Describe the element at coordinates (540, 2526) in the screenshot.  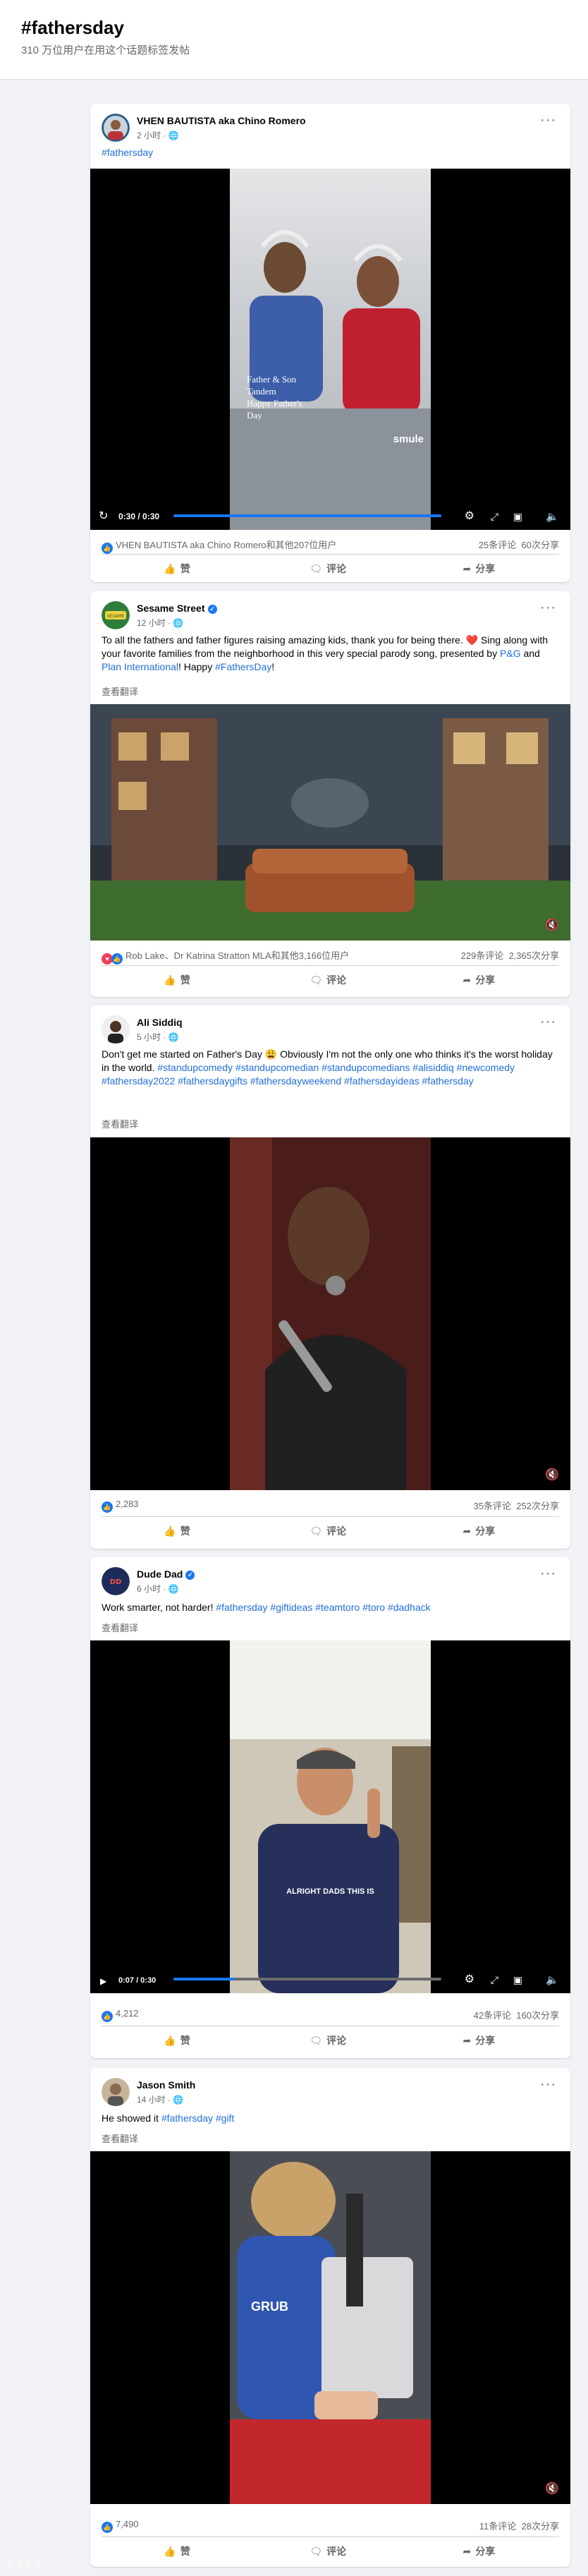
I see `shares-count: 28次分享` at that location.